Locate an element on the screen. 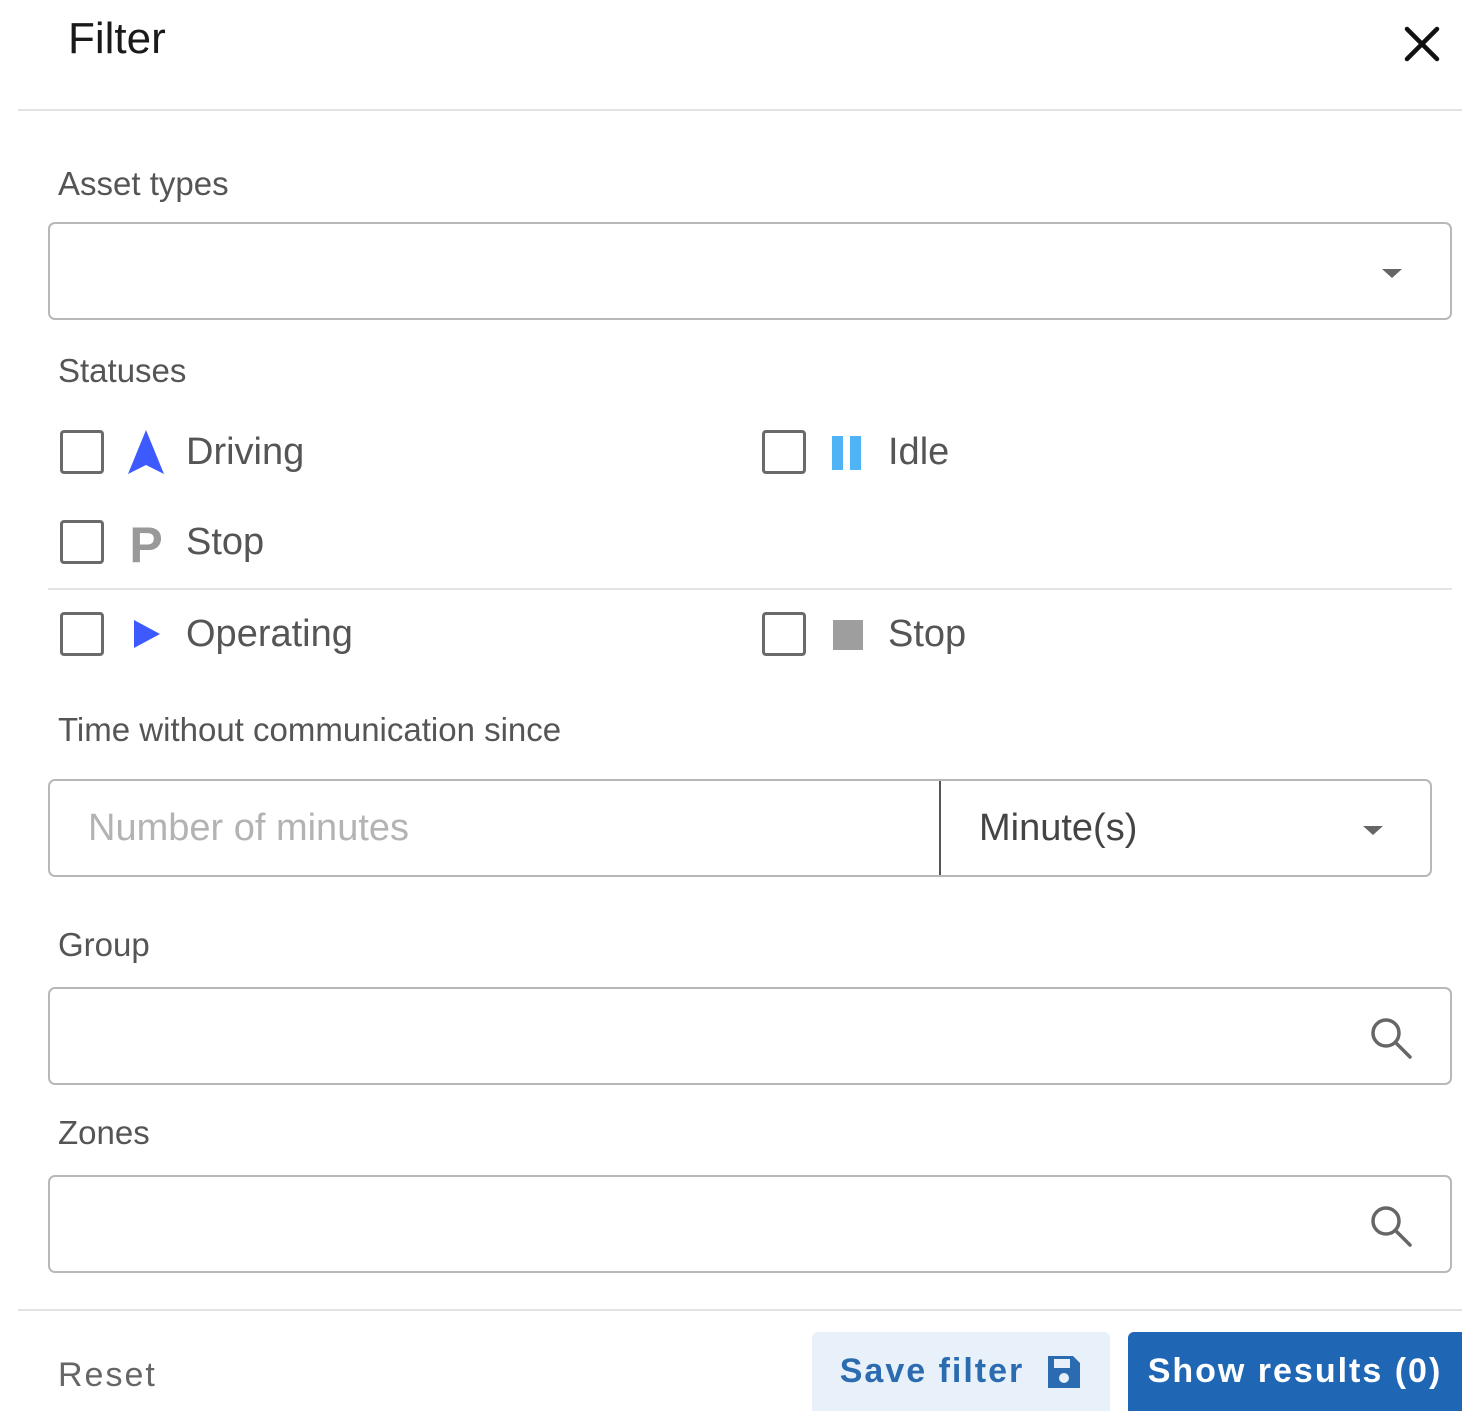 The image size is (1462, 1411). idle-checkbox is located at coordinates (784, 452).